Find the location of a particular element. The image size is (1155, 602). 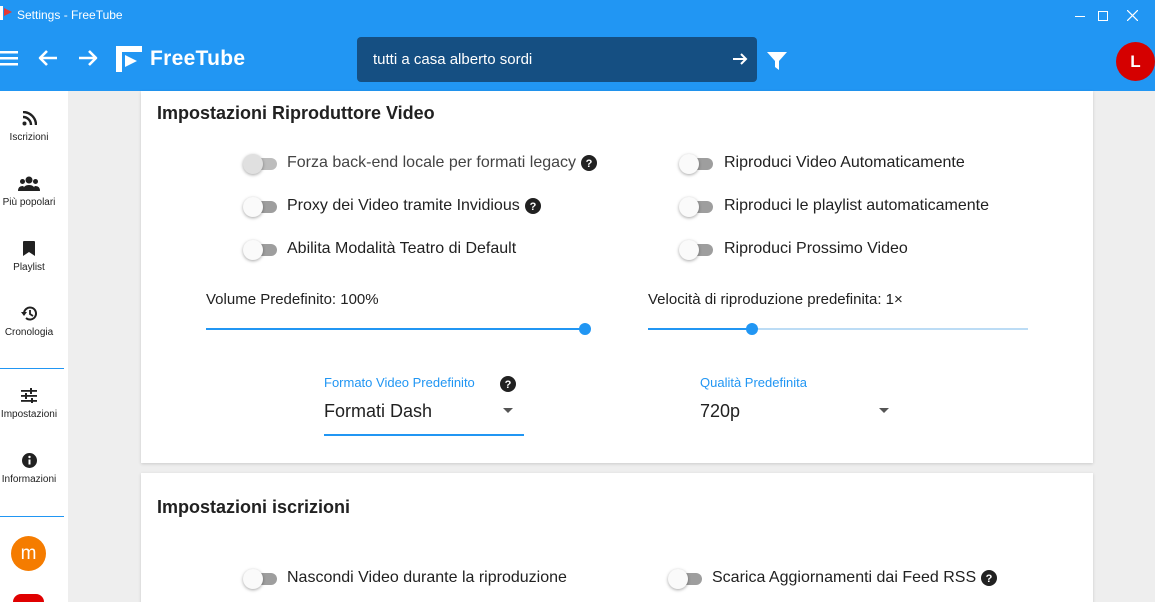

volume-slider is located at coordinates (398, 329).